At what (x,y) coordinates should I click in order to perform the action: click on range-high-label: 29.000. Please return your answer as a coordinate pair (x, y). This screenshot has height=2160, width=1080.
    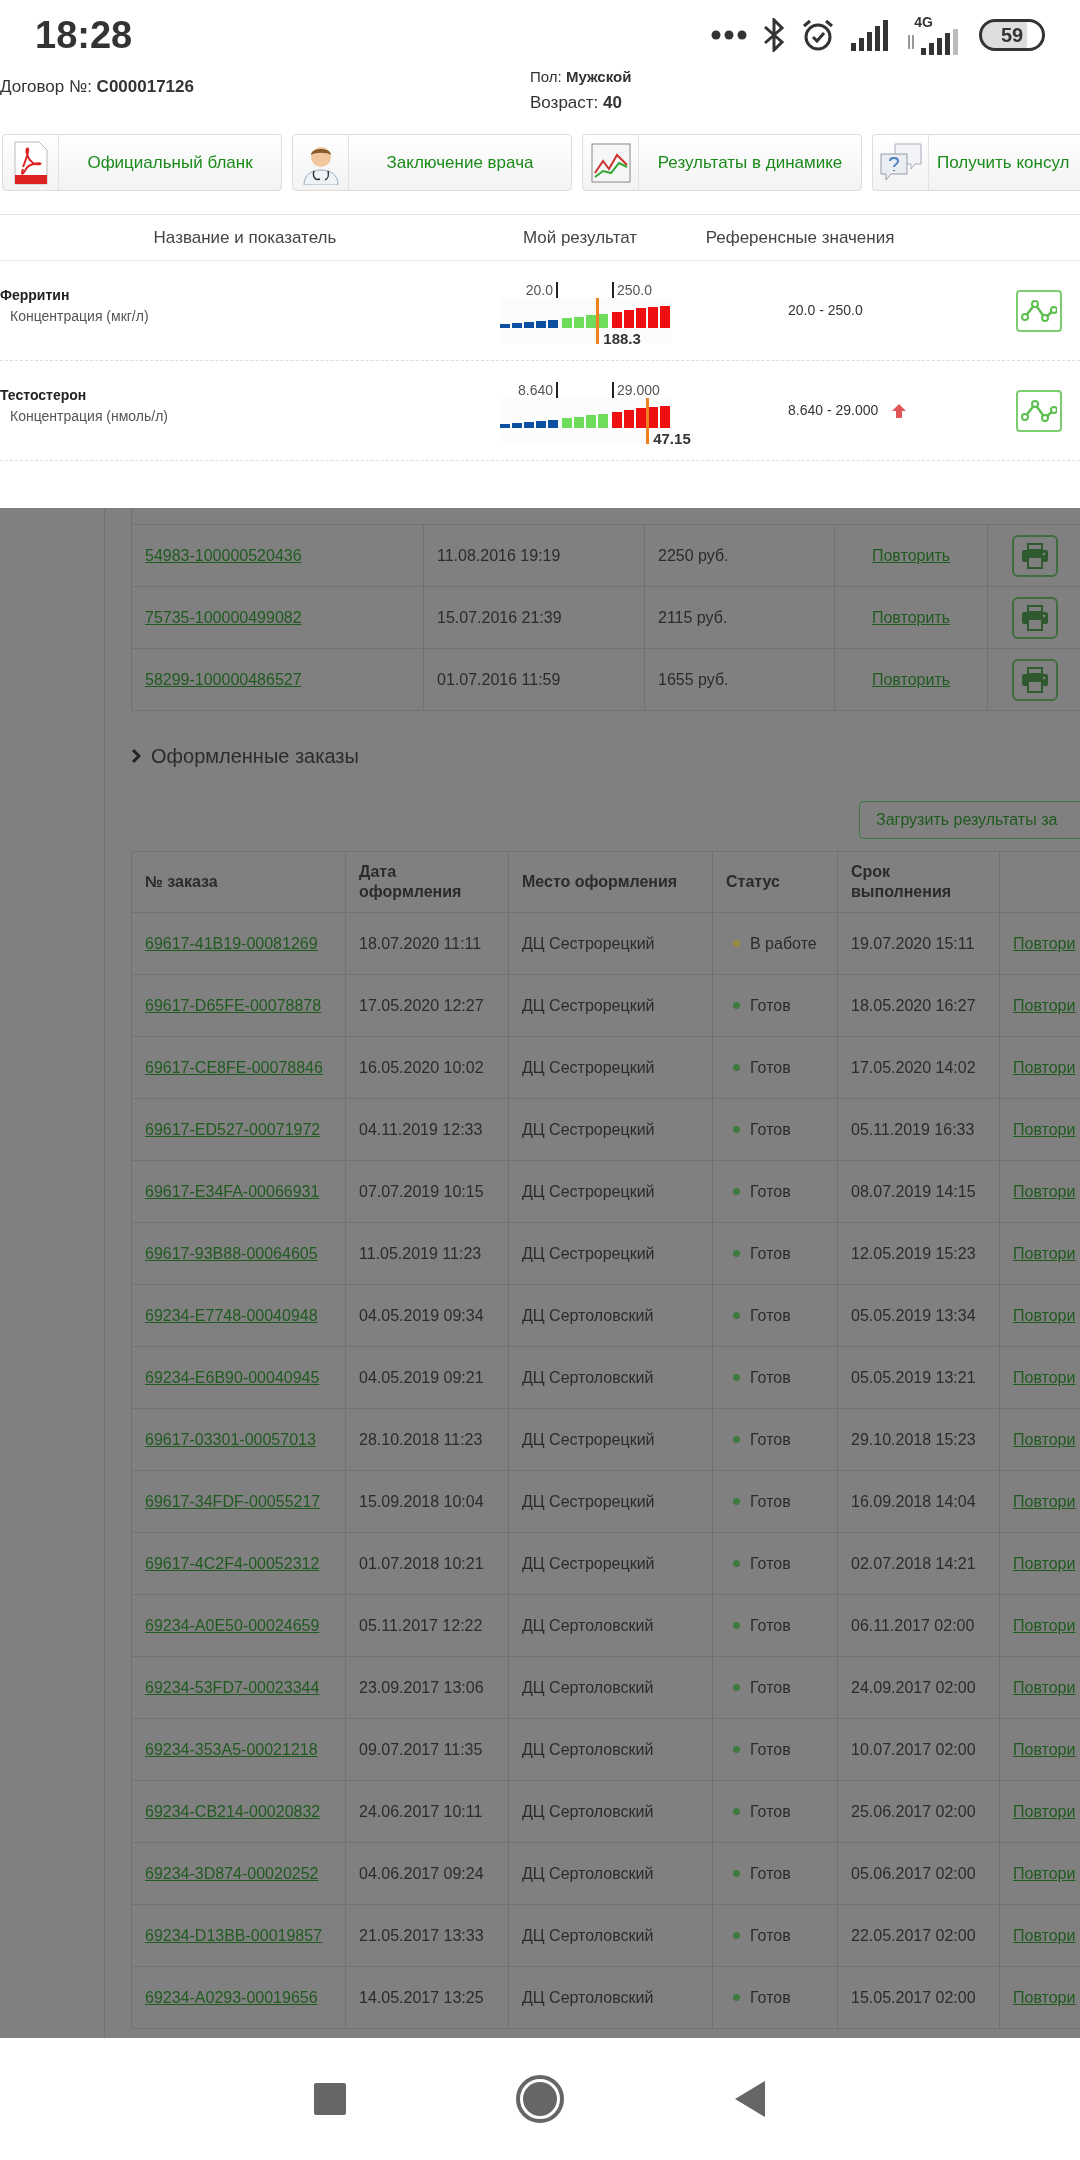
    Looking at the image, I should click on (638, 390).